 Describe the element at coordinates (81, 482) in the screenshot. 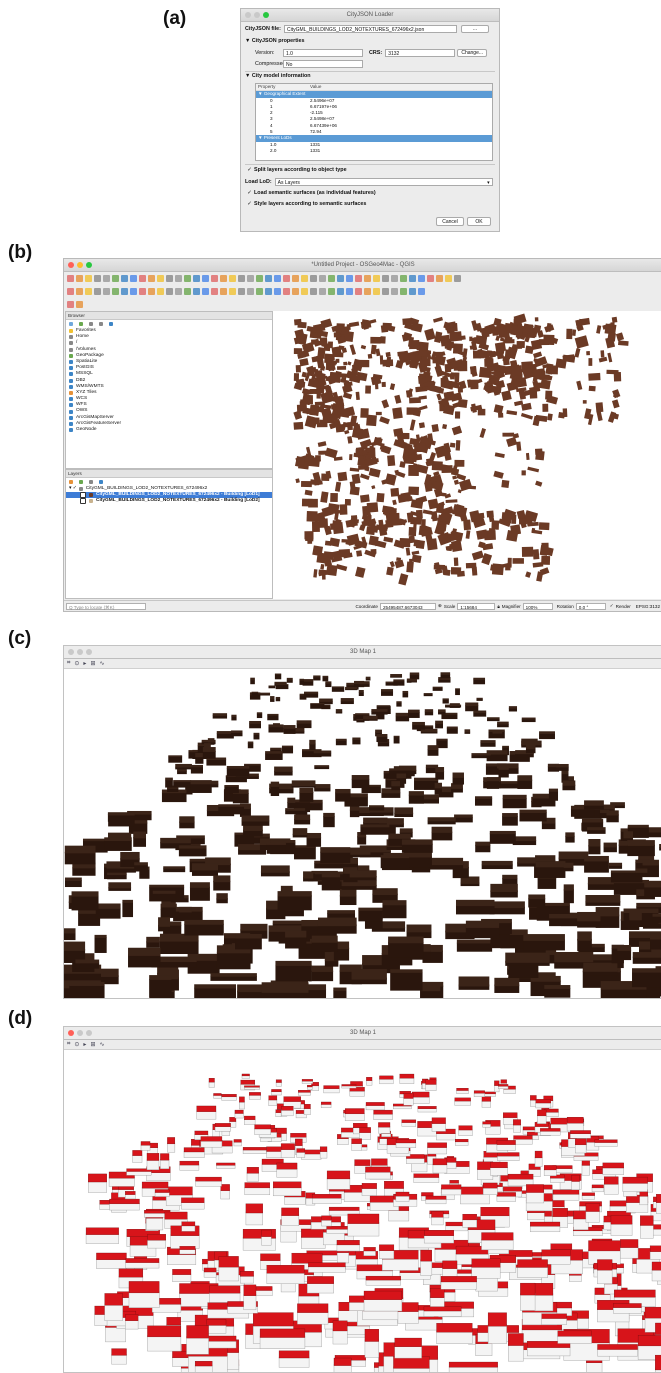

I see `add-group-icon` at that location.